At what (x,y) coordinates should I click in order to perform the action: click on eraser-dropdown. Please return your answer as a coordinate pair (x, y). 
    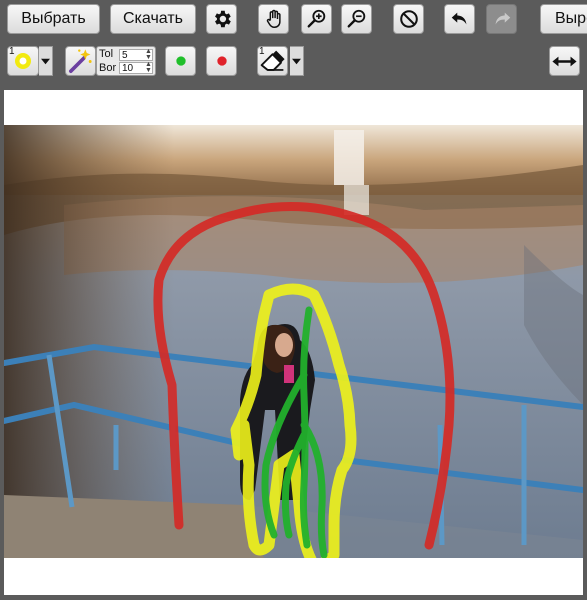
    Looking at the image, I should click on (297, 61).